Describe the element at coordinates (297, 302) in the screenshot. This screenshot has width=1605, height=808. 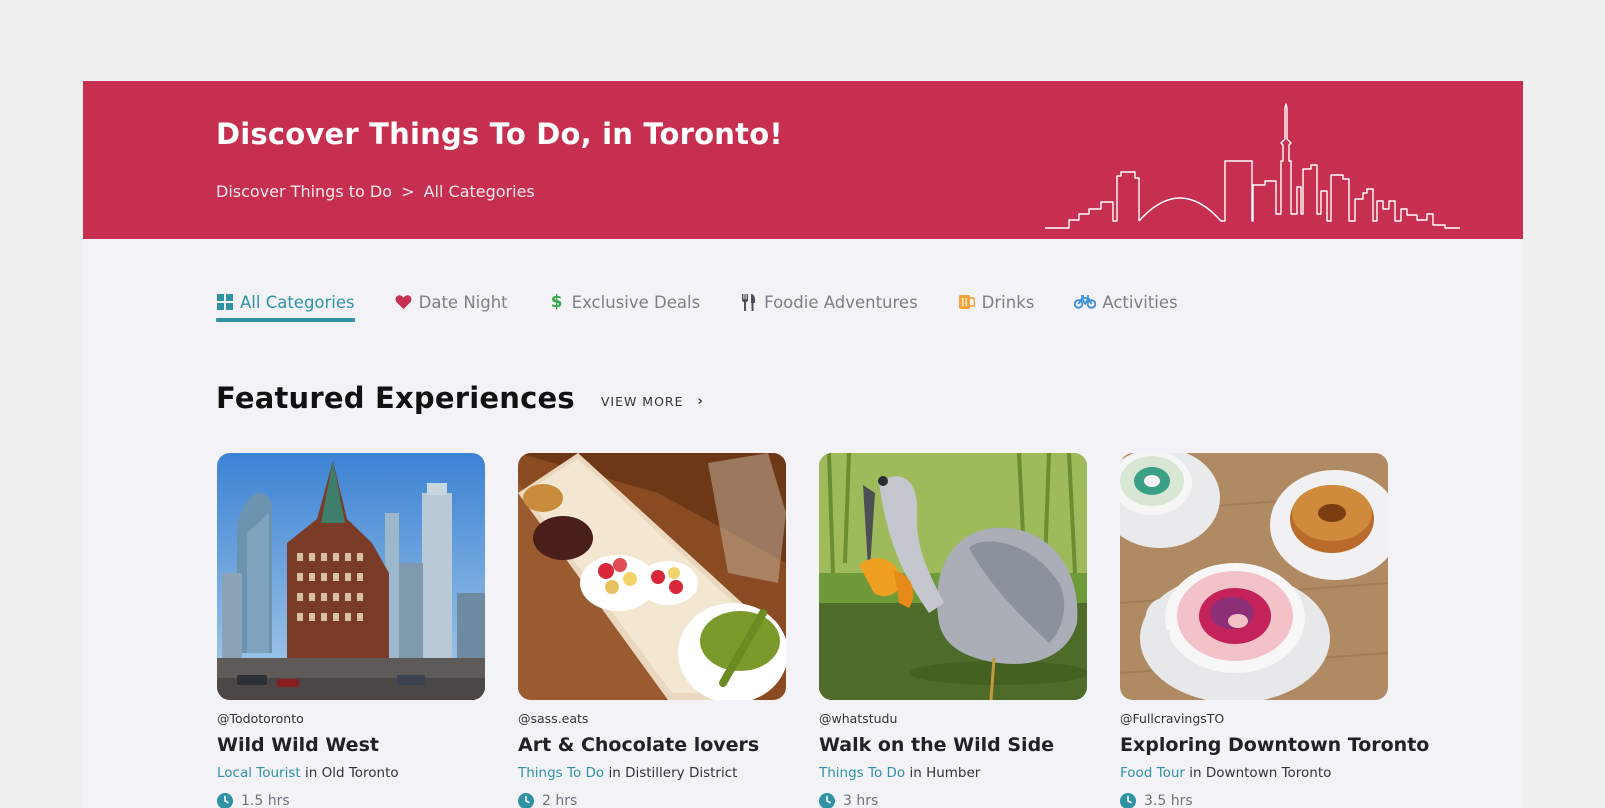
I see `tab-label: All Categories` at that location.